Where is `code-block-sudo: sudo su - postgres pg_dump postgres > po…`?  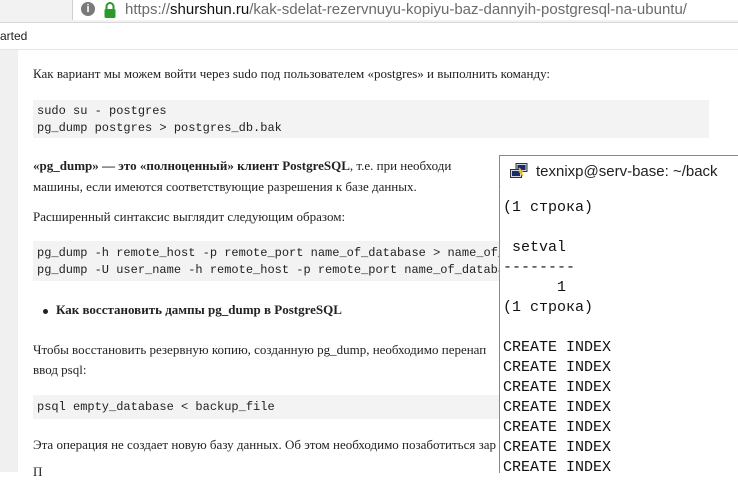
code-block-sudo: sudo su - postgres pg_dump postgres > po… is located at coordinates (371, 119).